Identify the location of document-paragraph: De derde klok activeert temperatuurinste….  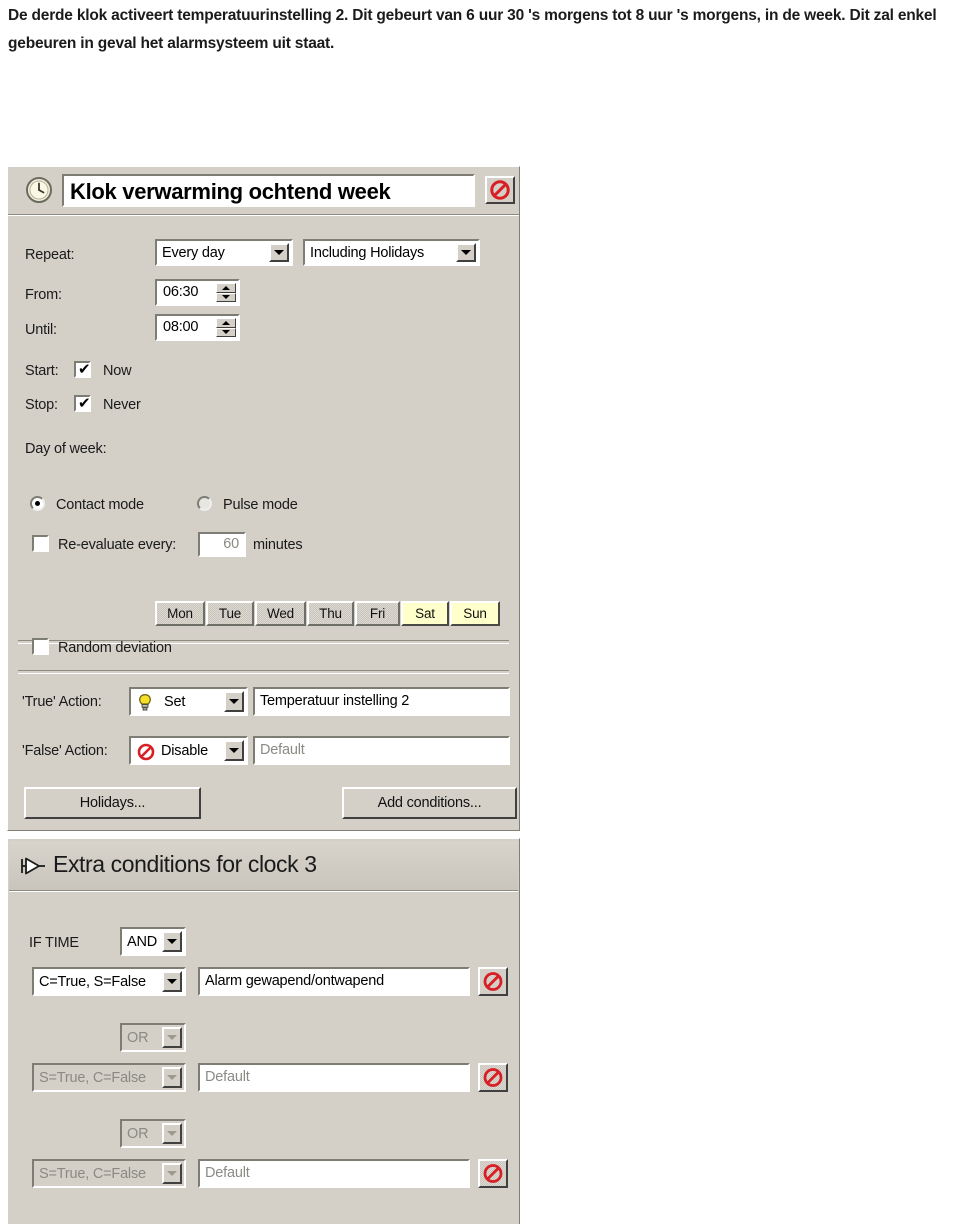
(472, 29).